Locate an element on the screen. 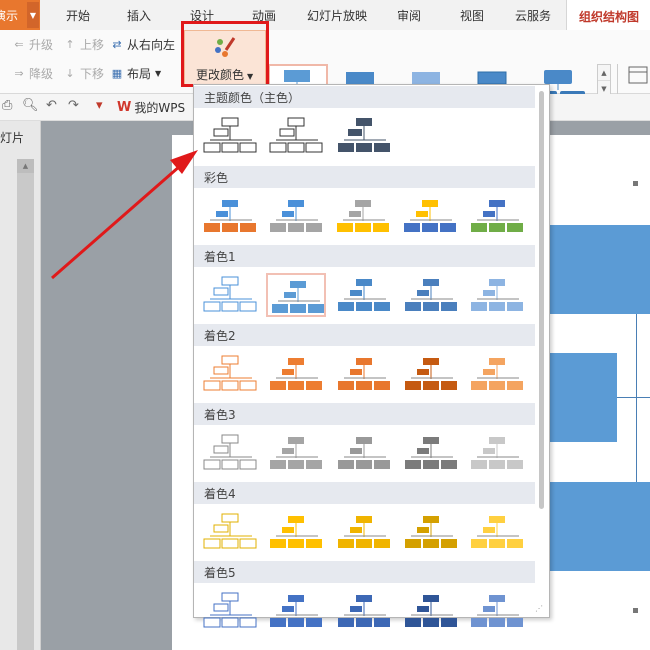 This screenshot has width=650, height=650. tab-cloud: 云服务 is located at coordinates (533, 15).